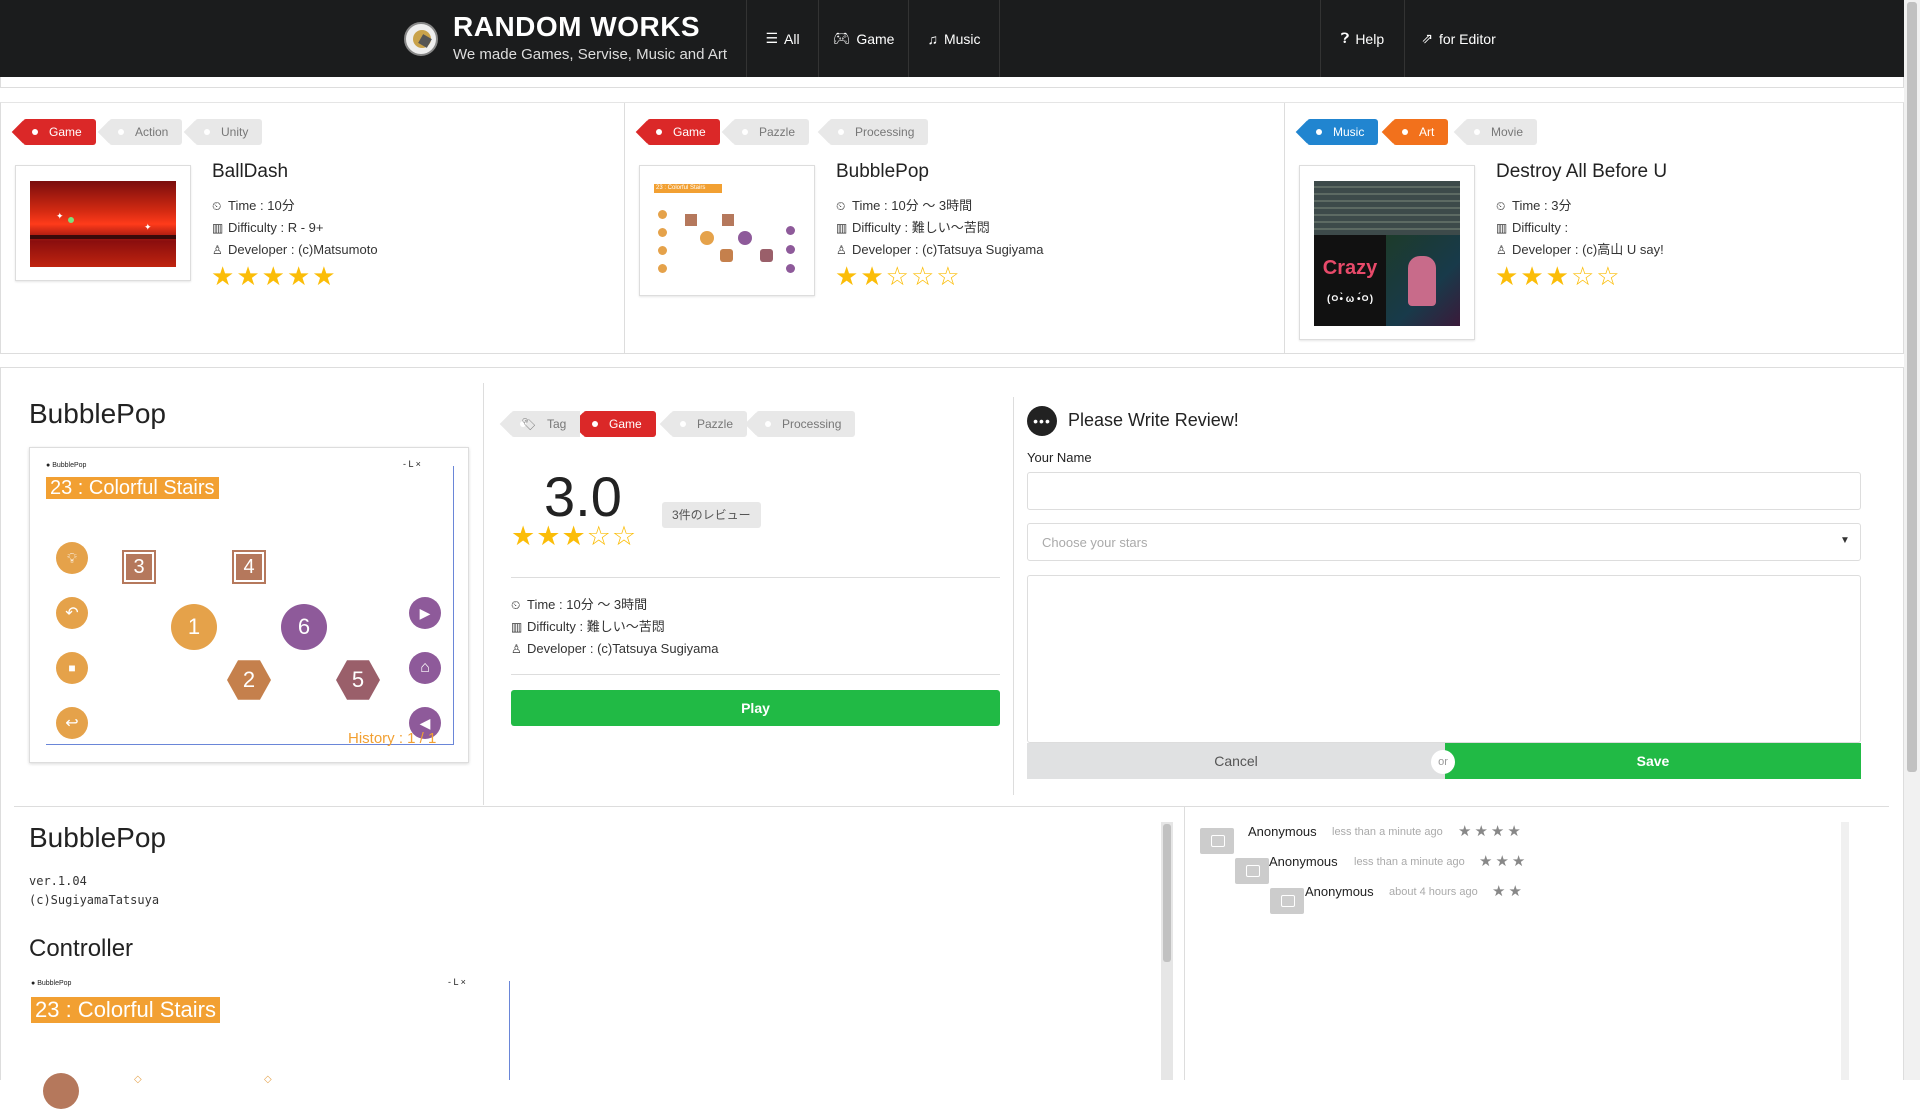 Image resolution: width=1920 pixels, height=1109 pixels. I want to click on star-outline-icon: ☆, so click(624, 536).